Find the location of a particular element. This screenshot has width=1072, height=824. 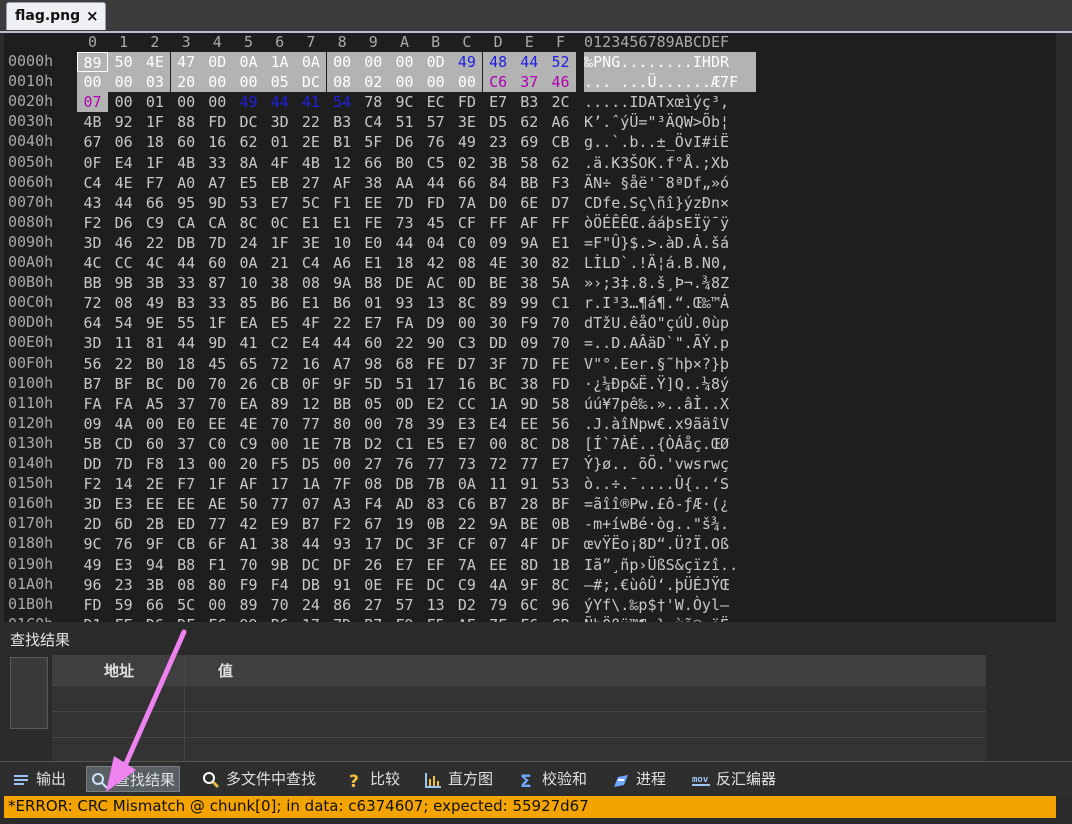

tab-checksum: Σ 校验和 is located at coordinates (552, 779).